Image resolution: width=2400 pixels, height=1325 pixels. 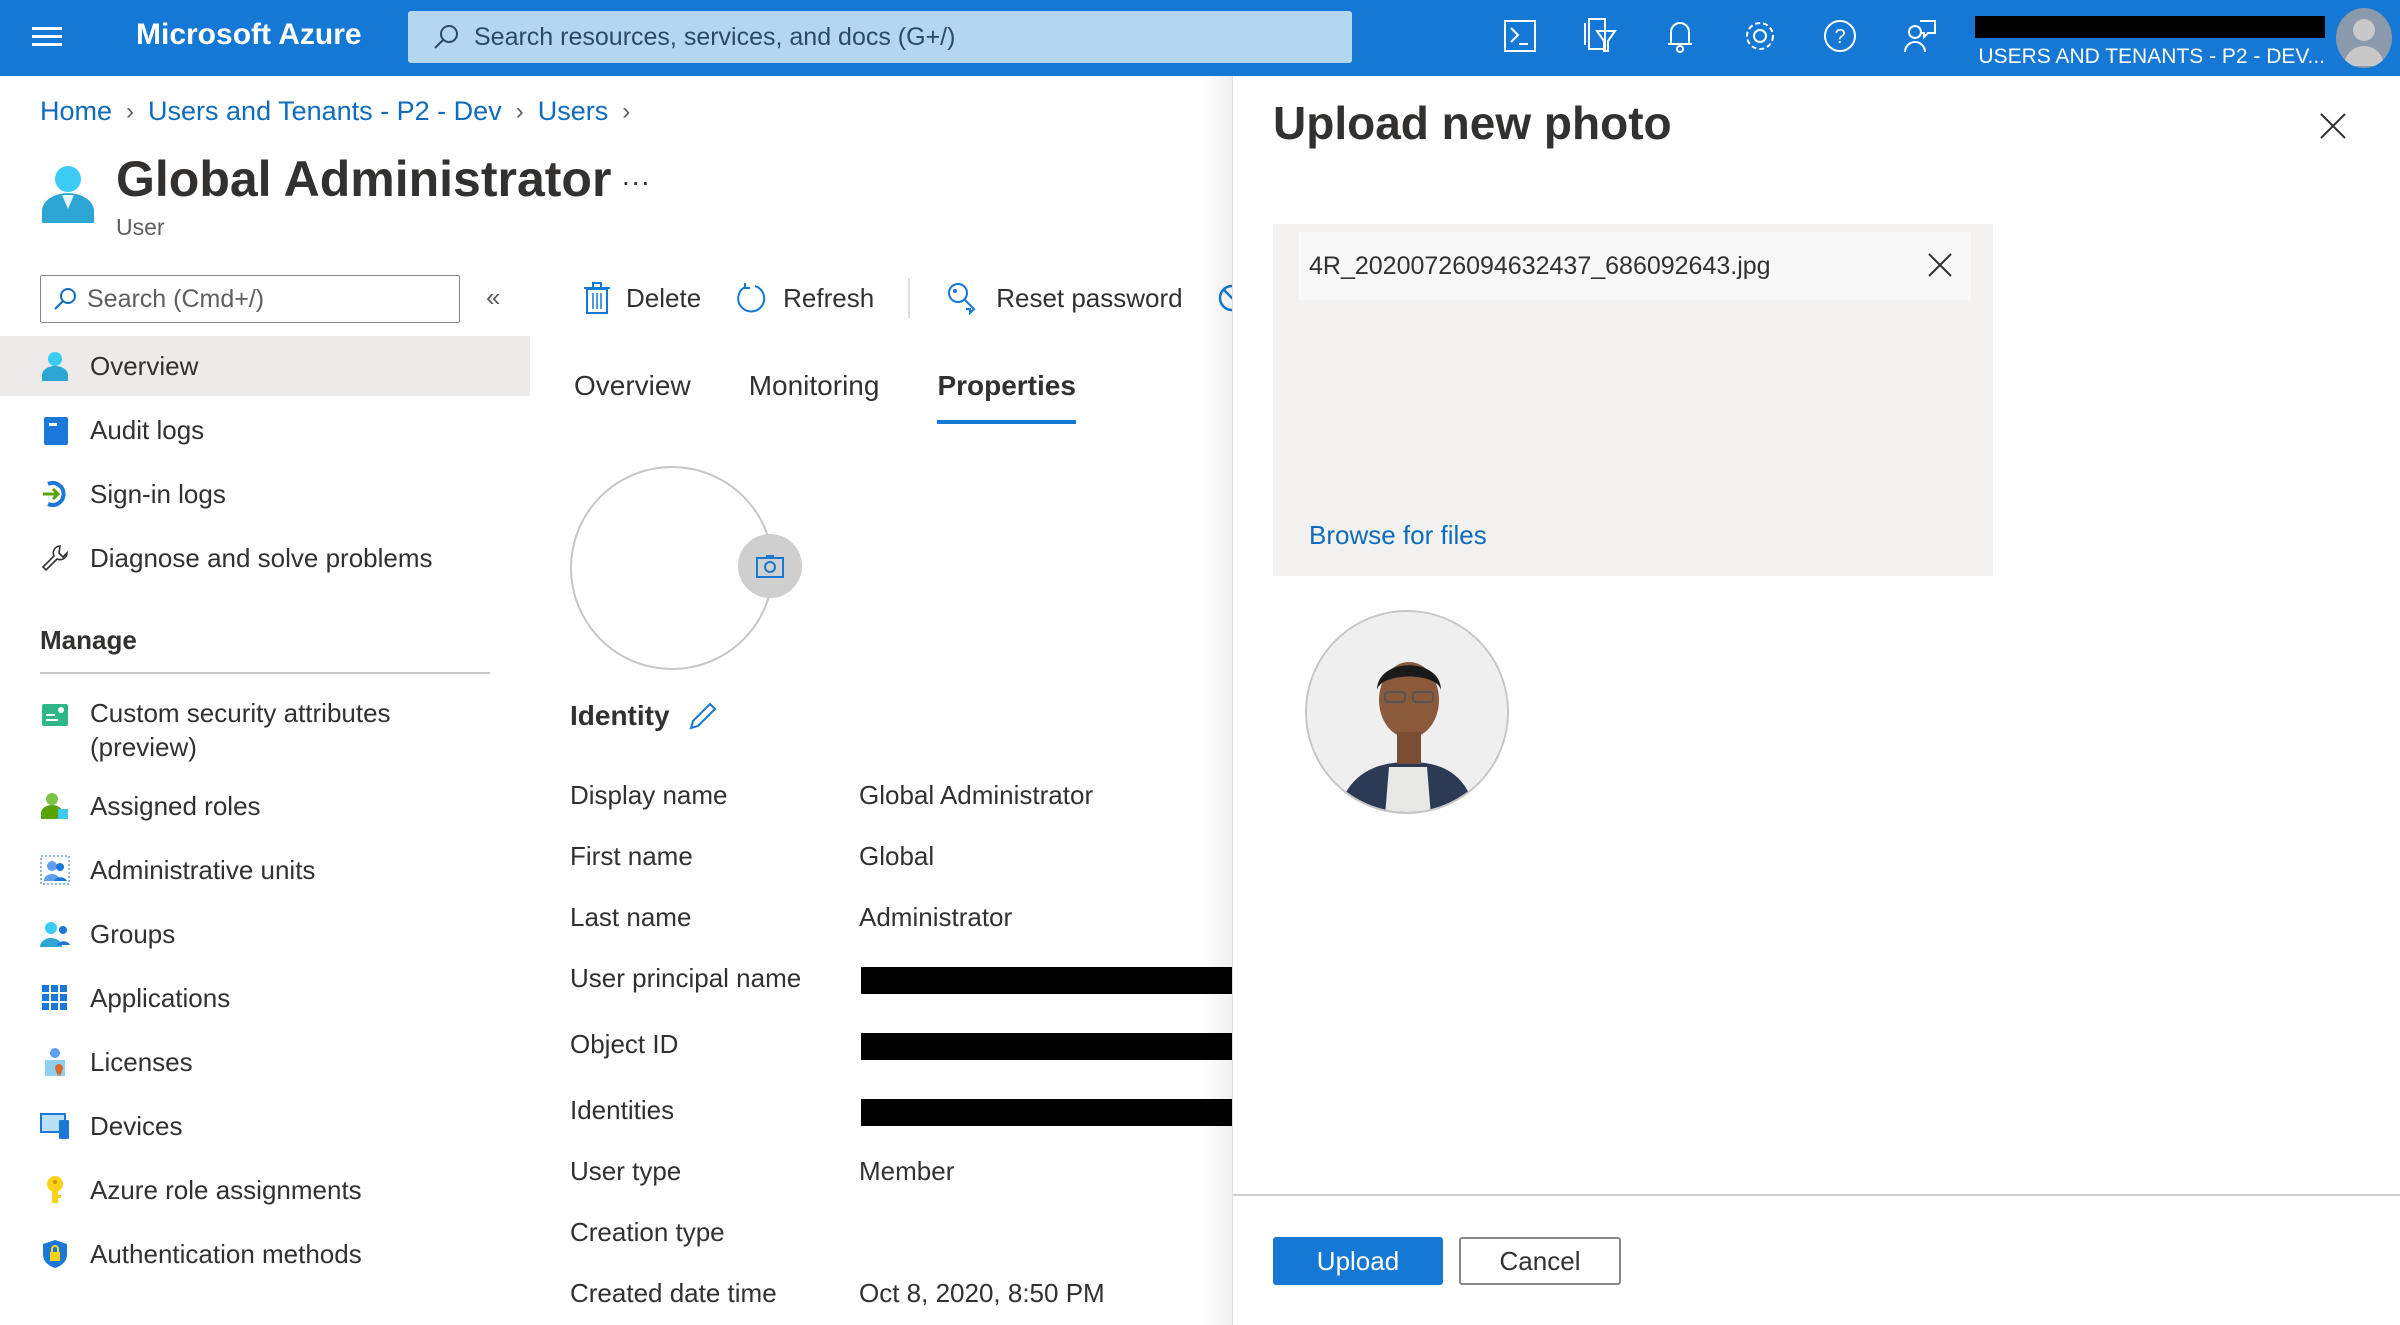 What do you see at coordinates (940, 298) in the screenshot?
I see `command-bar: Delete Refresh Reset password` at bounding box center [940, 298].